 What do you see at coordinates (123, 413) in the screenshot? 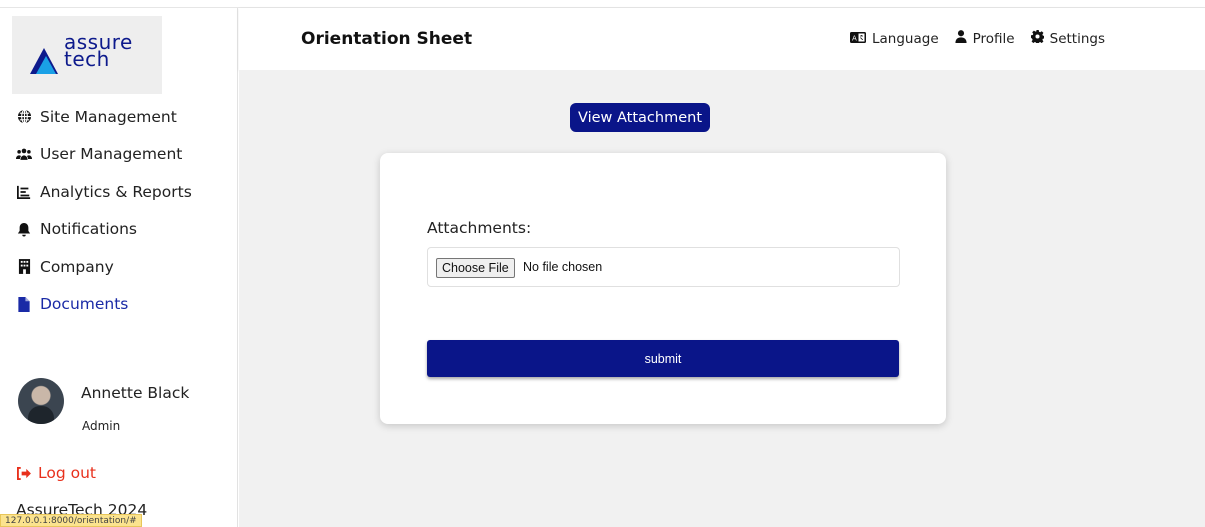
I see `user-card: Annette Black Admin` at bounding box center [123, 413].